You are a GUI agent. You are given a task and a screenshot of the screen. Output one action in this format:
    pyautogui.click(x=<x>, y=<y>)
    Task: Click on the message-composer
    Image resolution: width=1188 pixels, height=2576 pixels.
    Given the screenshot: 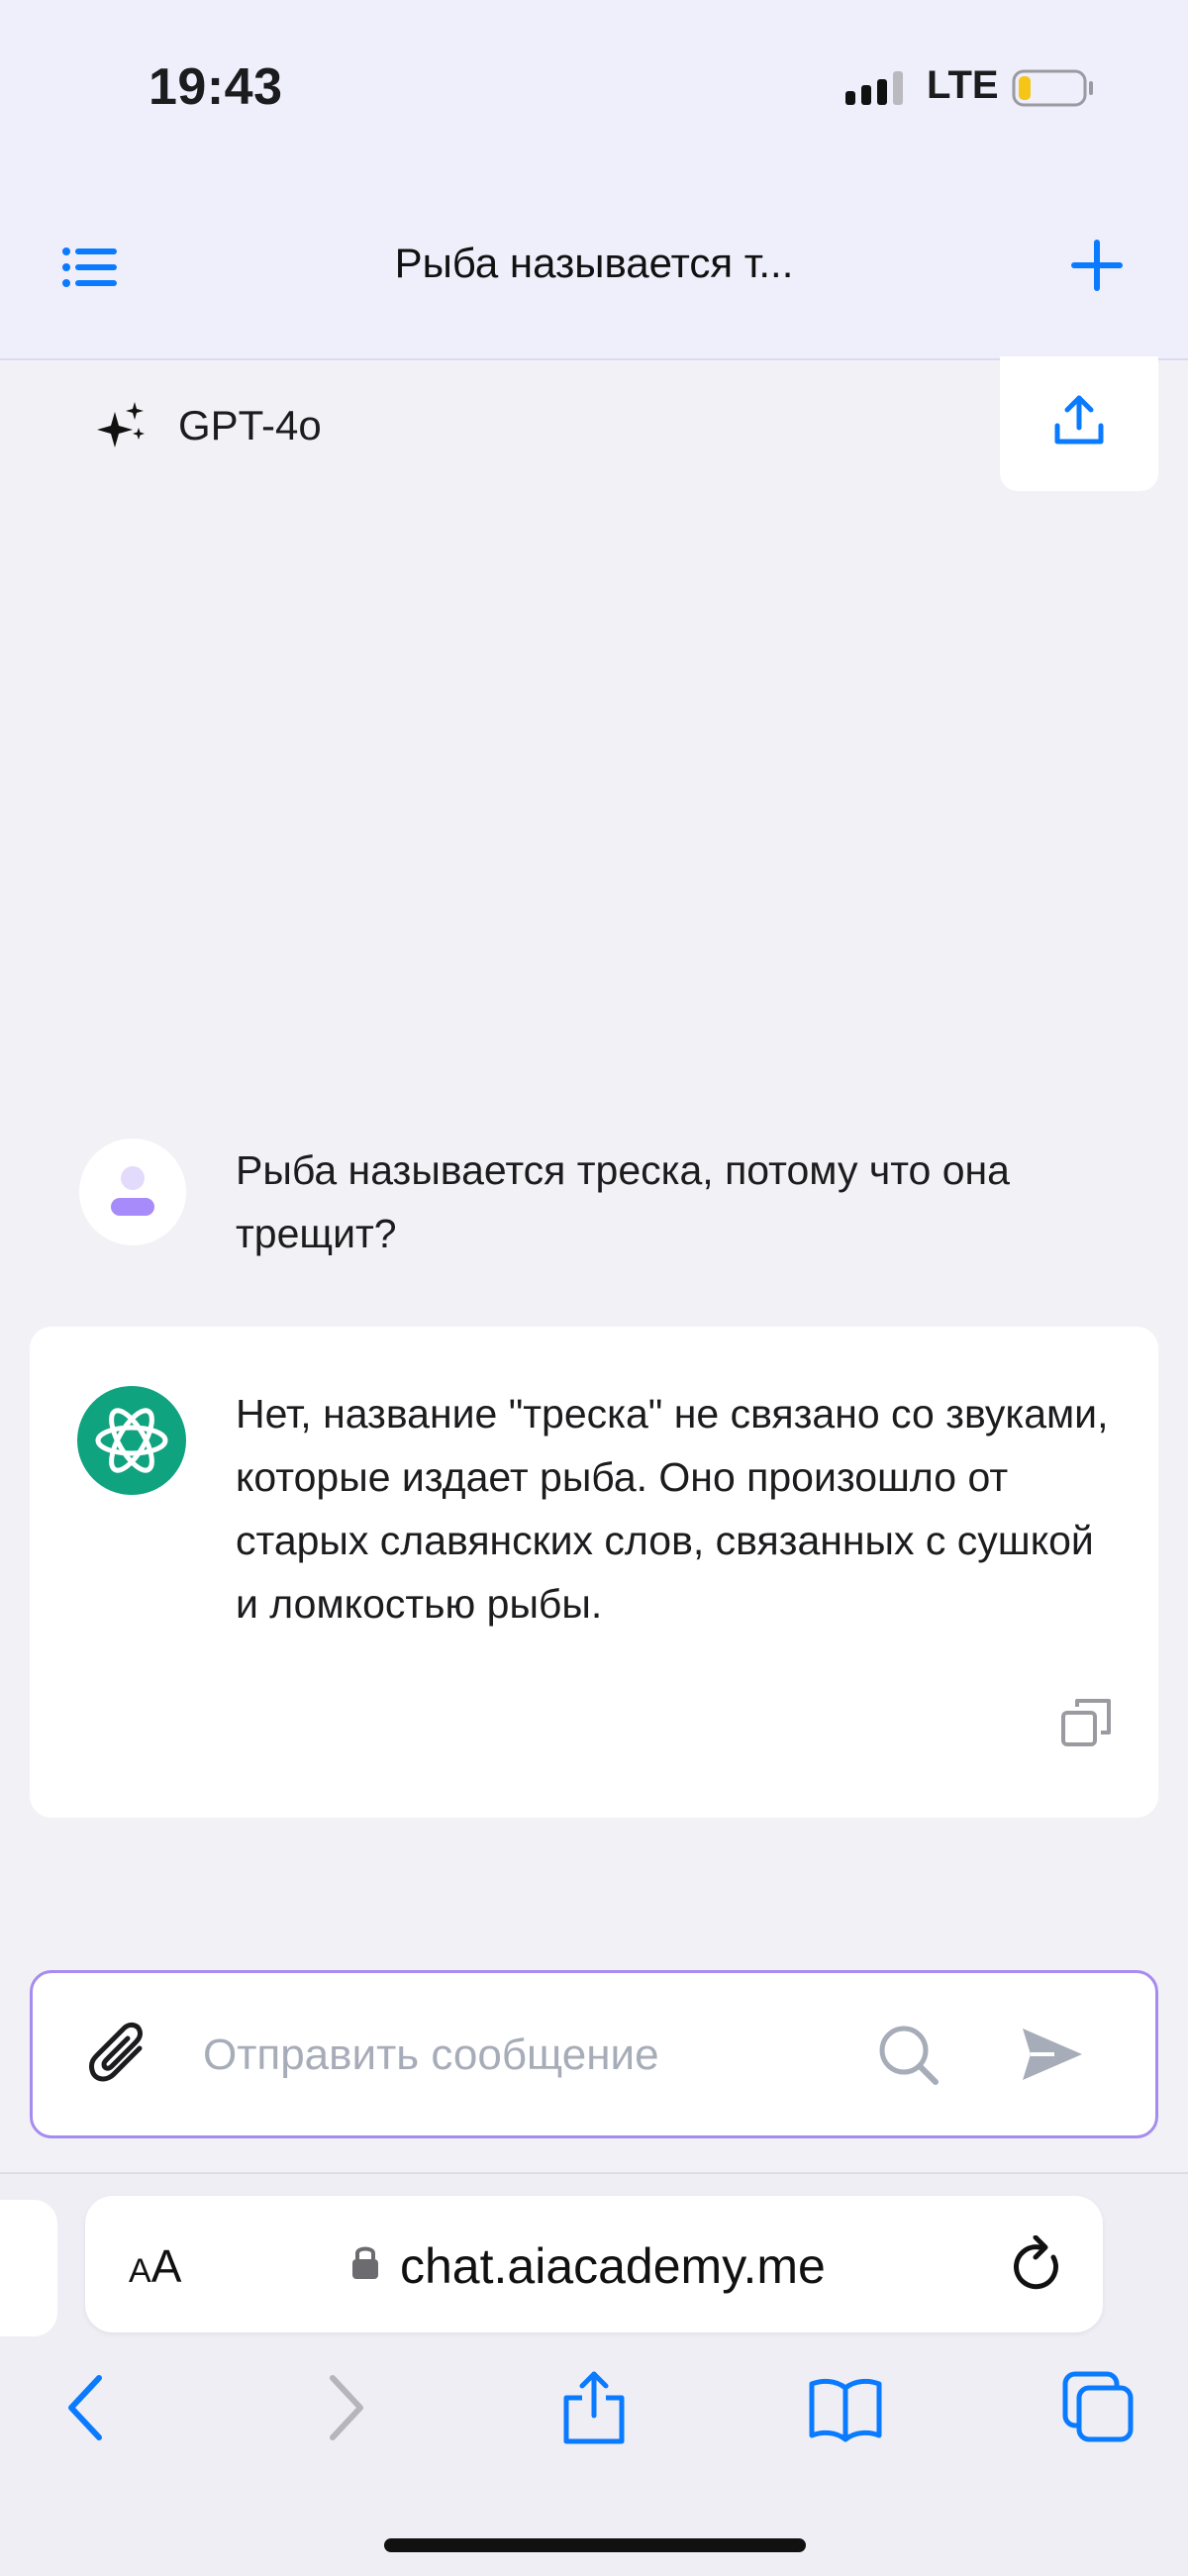 What is the action you would take?
    pyautogui.click(x=594, y=2054)
    